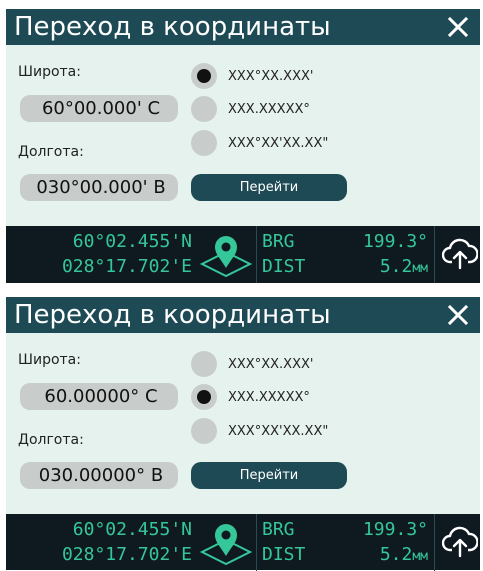  Describe the element at coordinates (99, 475) in the screenshot. I see `longitude-field: 030.00000° В` at that location.